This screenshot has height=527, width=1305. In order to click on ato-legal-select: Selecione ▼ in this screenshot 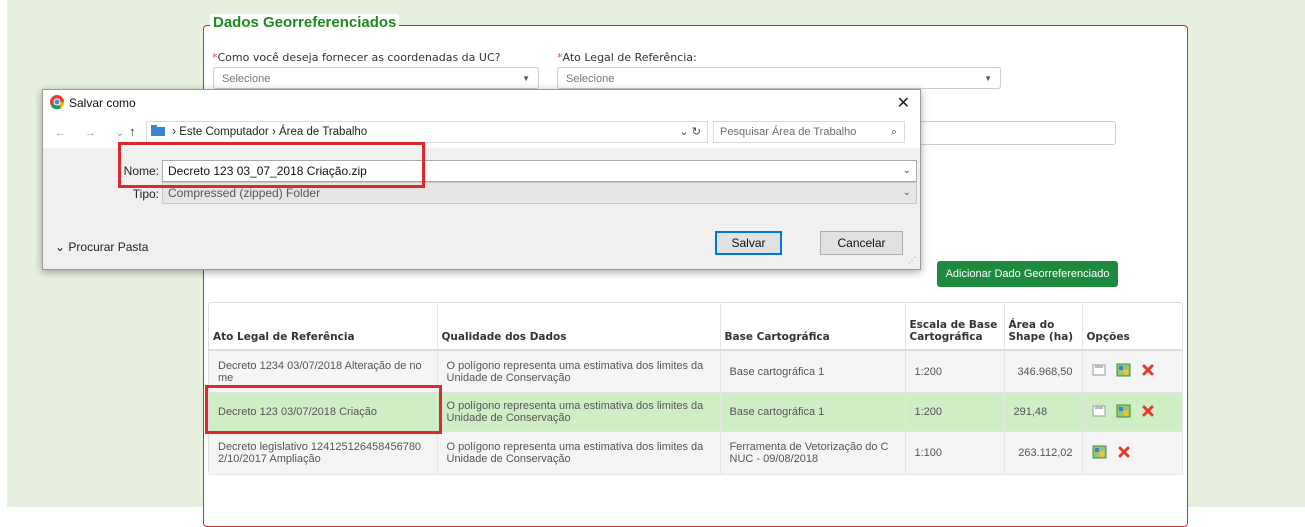, I will do `click(779, 78)`.